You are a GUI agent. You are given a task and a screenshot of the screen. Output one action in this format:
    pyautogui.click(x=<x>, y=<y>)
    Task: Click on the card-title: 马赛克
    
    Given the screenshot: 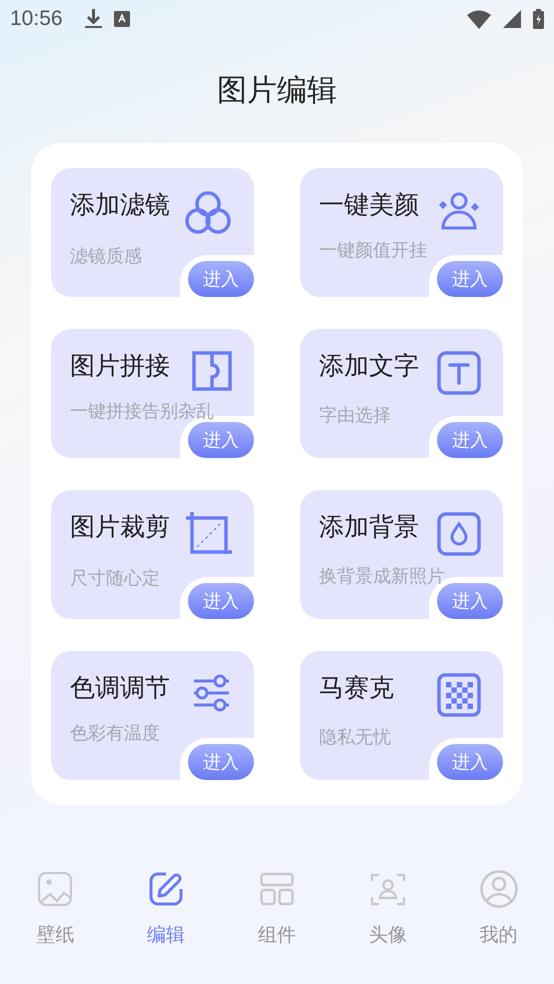 What is the action you would take?
    pyautogui.click(x=356, y=688)
    